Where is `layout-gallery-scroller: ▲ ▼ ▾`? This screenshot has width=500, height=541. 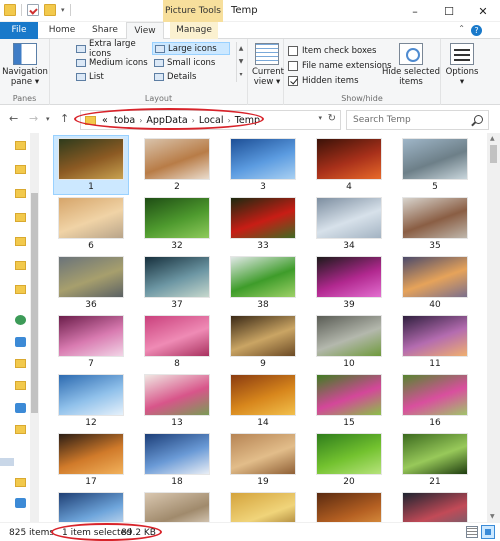 layout-gallery-scroller: ▲ ▼ ▾ is located at coordinates (240, 62).